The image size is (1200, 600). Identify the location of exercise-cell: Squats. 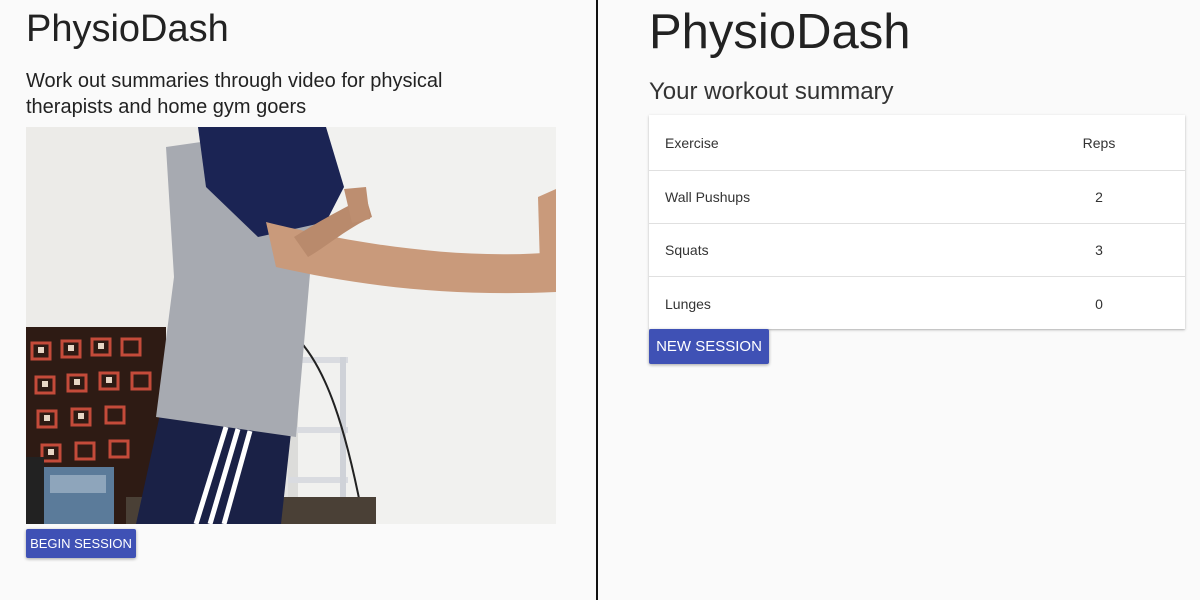
(687, 250).